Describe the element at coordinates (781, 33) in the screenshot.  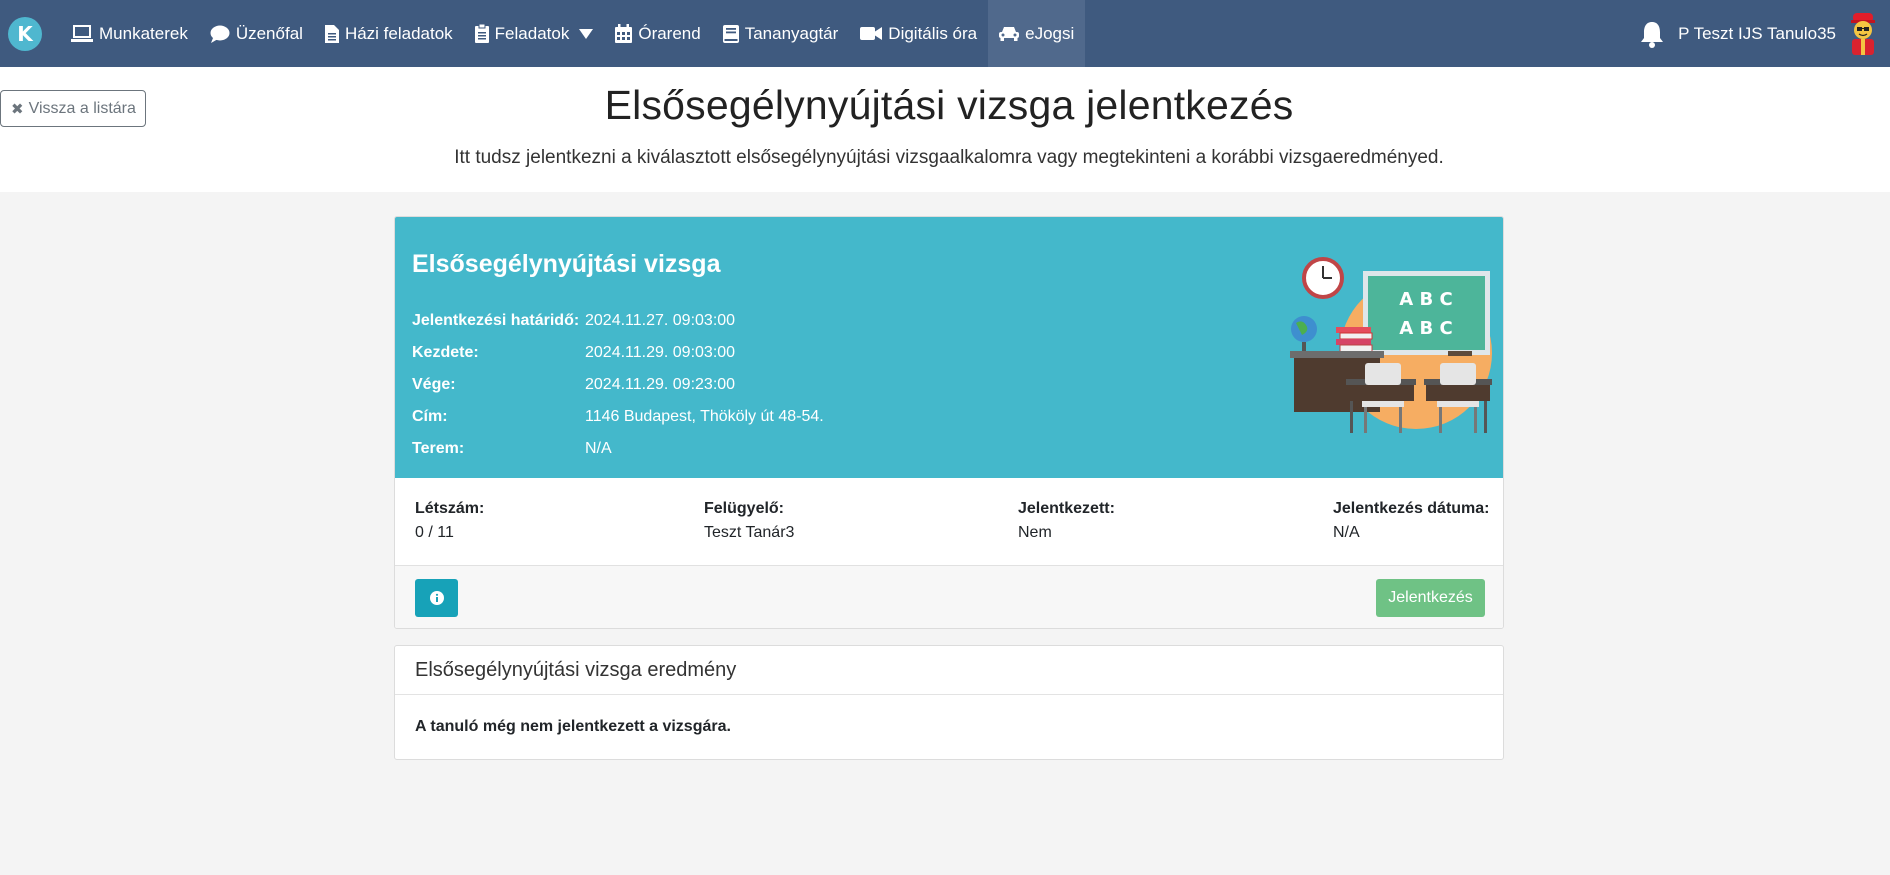
I see `nav-item-tananyagtar: Tananyagtár` at that location.